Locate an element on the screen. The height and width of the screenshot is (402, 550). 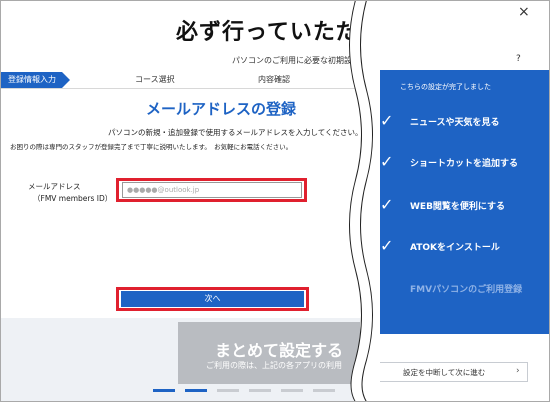
step-registration-info: 登録情報入力 is located at coordinates (35, 80).